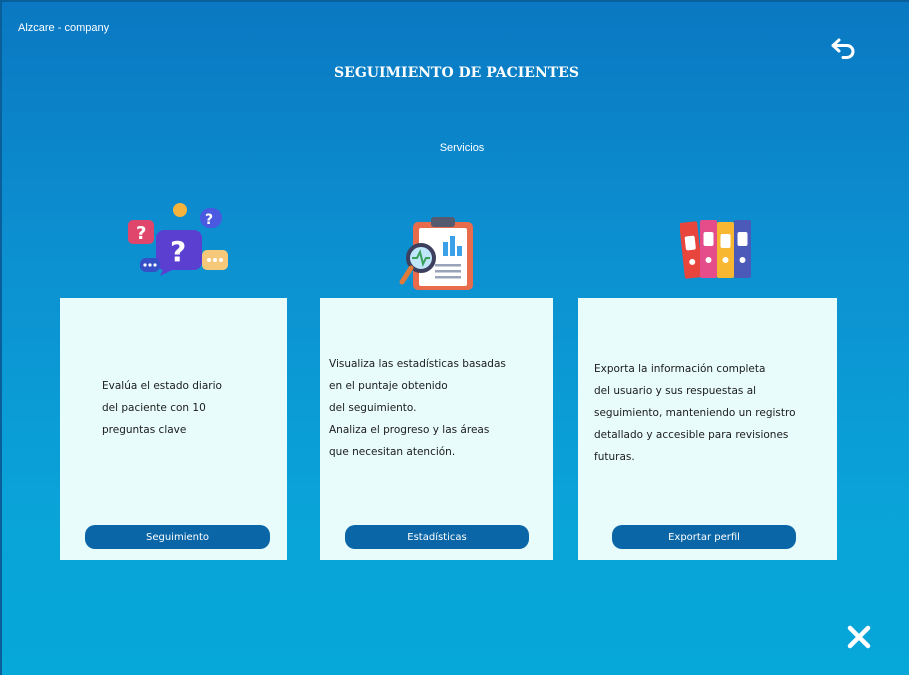  Describe the element at coordinates (436, 253) in the screenshot. I see `clipboard-chart-icon` at that location.